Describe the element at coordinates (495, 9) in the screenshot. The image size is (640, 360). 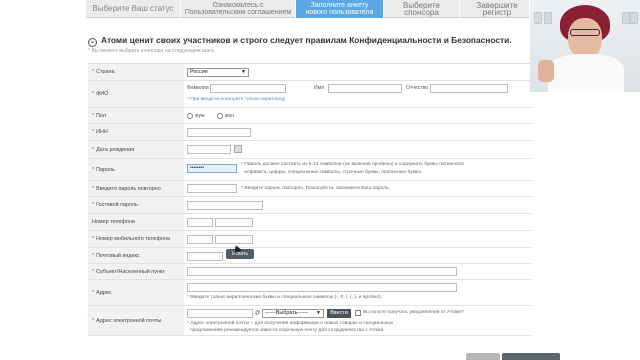
I see `tab-finish-registration: Завершите регистр` at that location.